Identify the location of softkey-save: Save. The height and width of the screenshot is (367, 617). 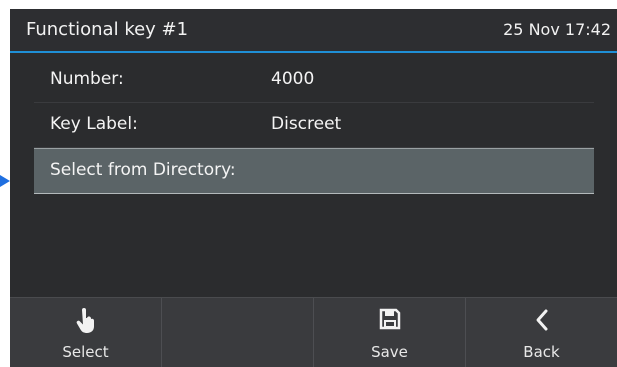
(389, 332).